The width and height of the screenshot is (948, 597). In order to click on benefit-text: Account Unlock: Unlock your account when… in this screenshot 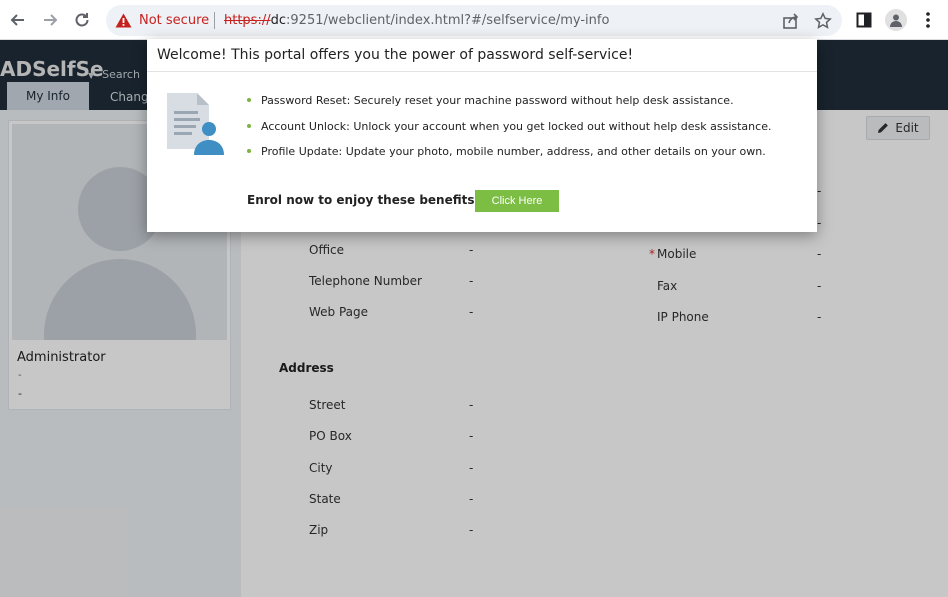, I will do `click(516, 126)`.